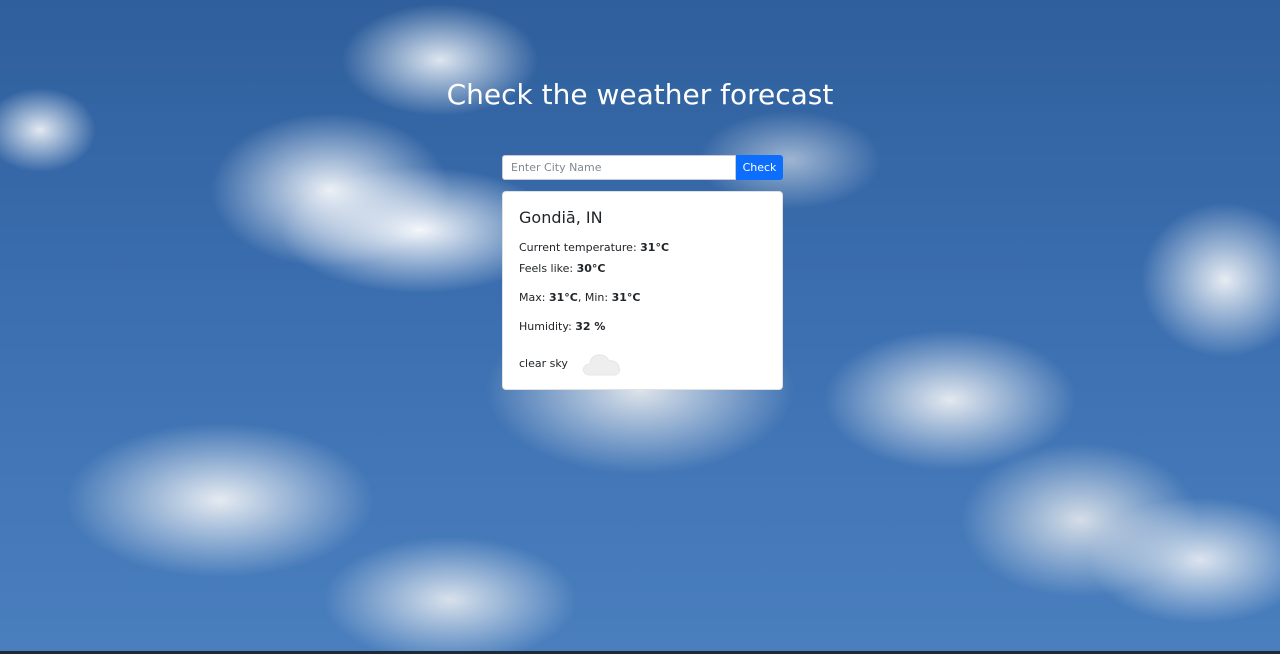 The height and width of the screenshot is (654, 1280). Describe the element at coordinates (655, 247) in the screenshot. I see `current-temperature-value: 31°C` at that location.